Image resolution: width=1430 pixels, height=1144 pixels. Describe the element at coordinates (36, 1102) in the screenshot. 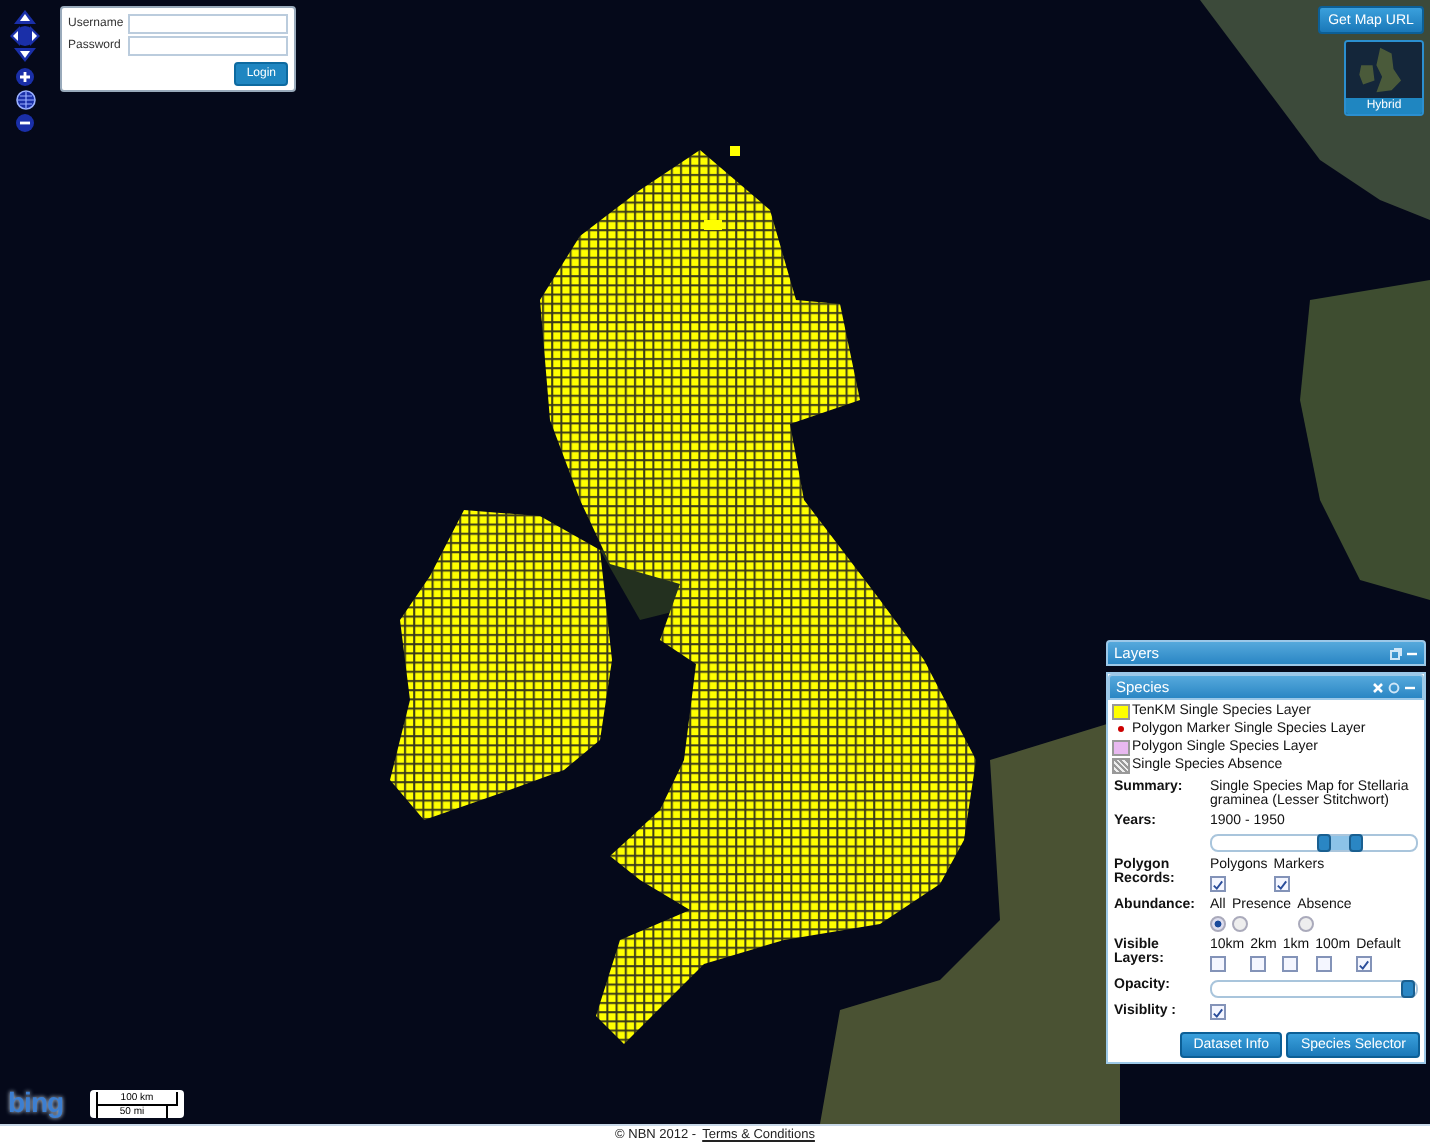

I see `bing-logo: bing` at that location.